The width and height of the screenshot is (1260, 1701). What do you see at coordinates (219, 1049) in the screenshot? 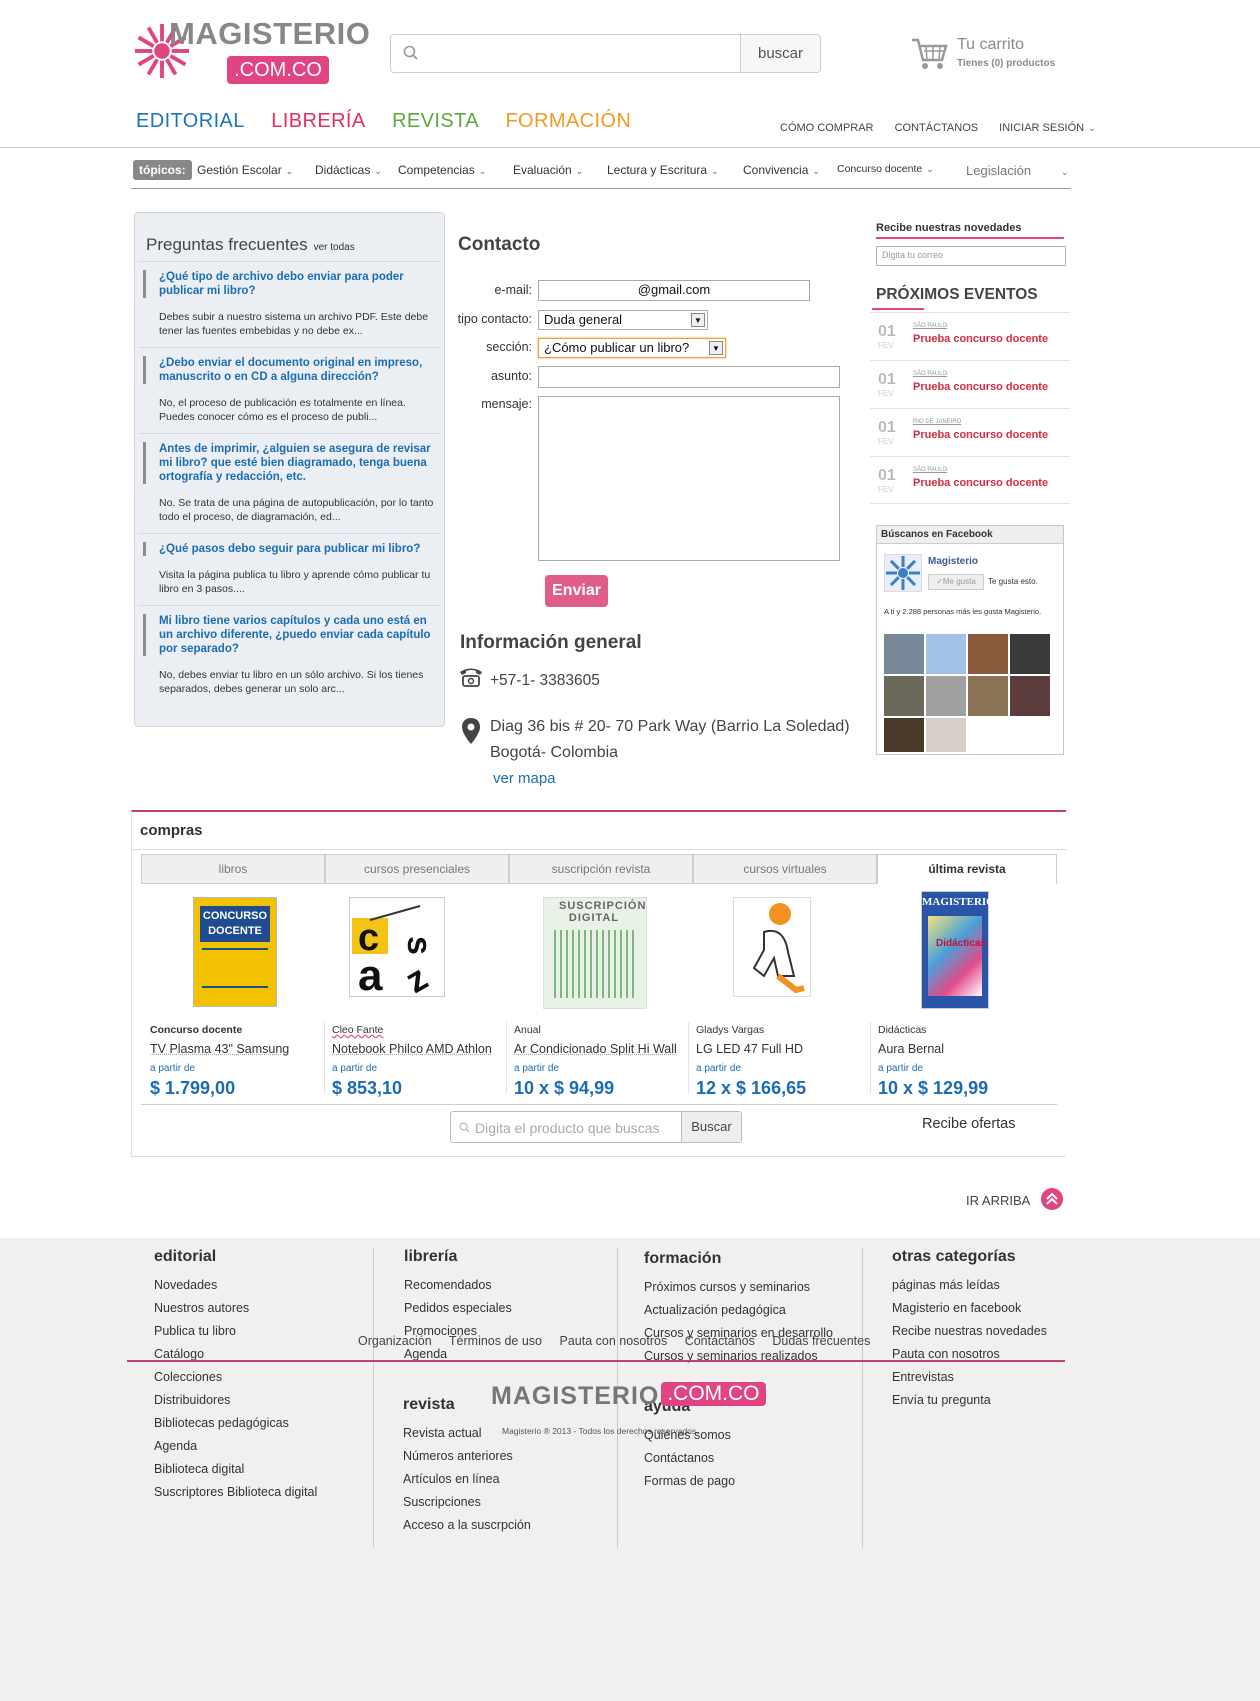
I see `product-name: TV Plasma 43" Samsung` at bounding box center [219, 1049].